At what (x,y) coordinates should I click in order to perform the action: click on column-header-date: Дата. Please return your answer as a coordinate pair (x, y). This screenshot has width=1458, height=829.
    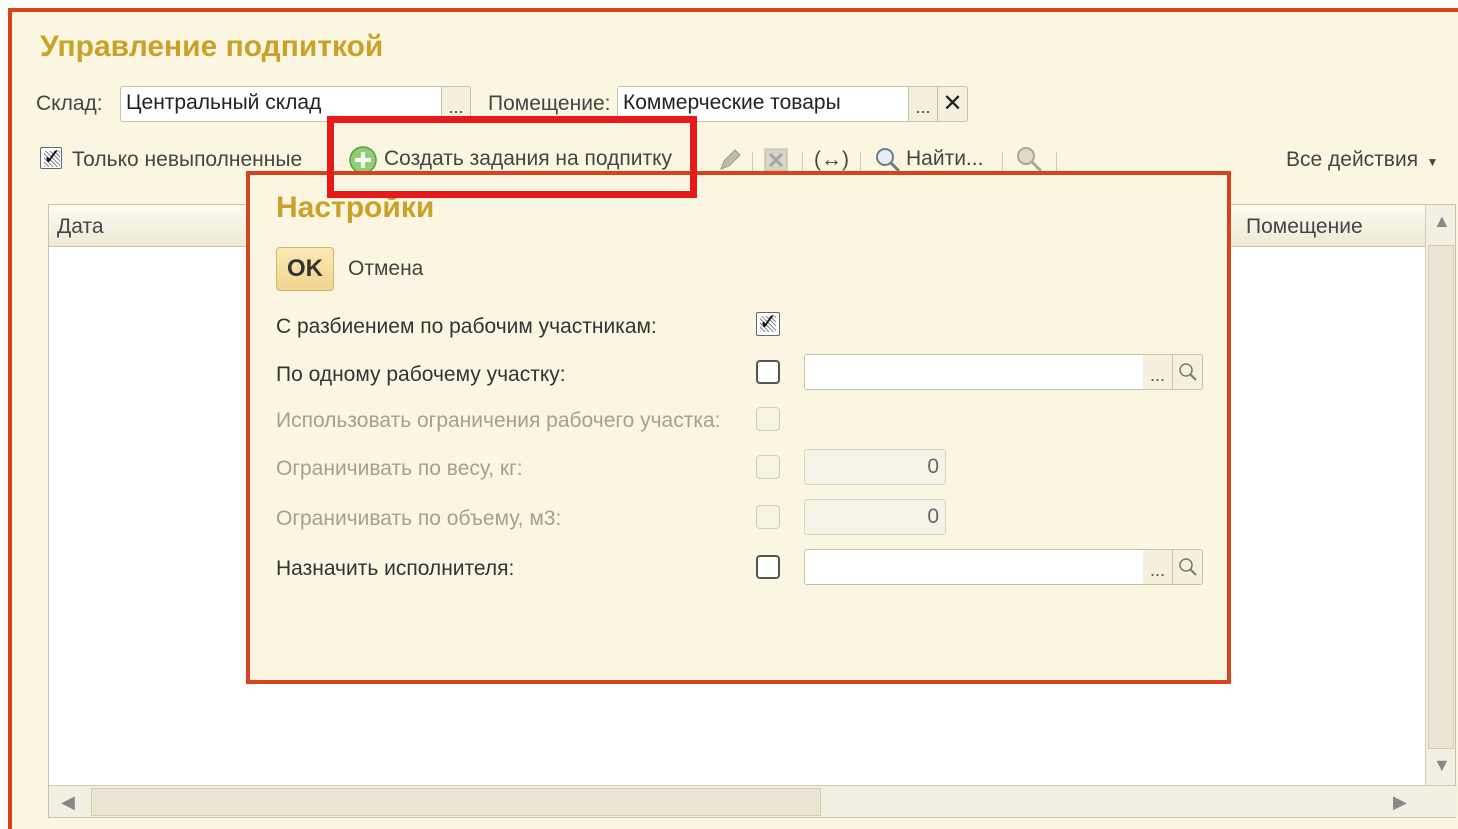
    Looking at the image, I should click on (80, 227).